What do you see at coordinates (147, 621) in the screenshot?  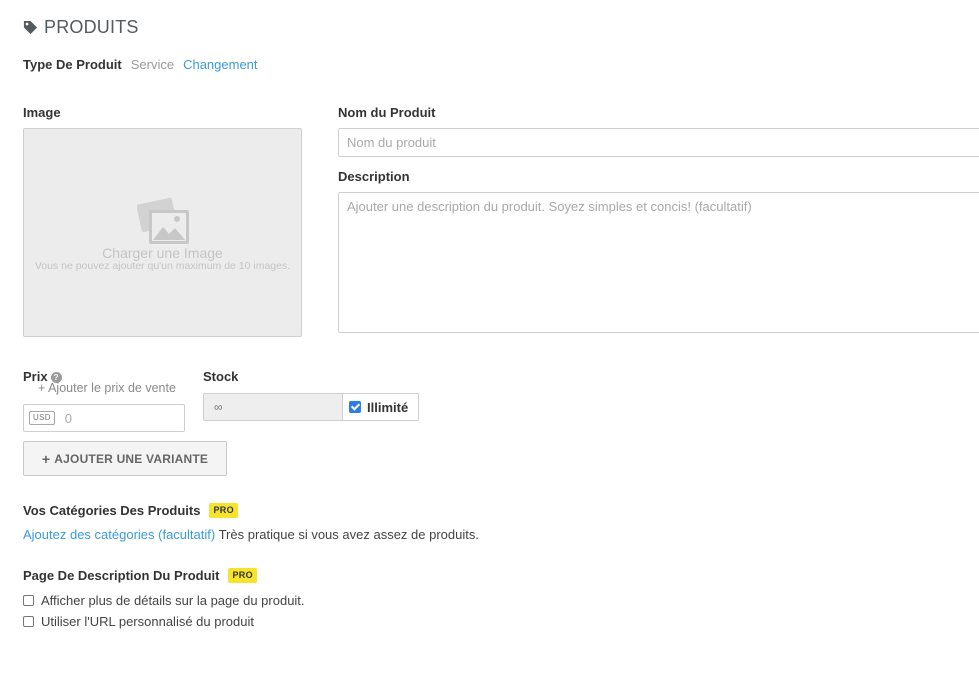 I see `custom-url-option-label: Utiliser l'URL personnalisé du produit` at bounding box center [147, 621].